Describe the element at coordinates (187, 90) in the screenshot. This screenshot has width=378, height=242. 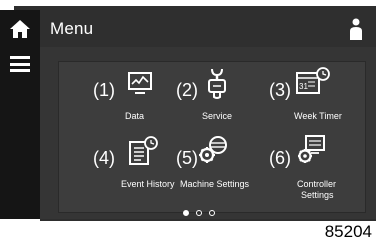
I see `tile-number: (2)` at that location.